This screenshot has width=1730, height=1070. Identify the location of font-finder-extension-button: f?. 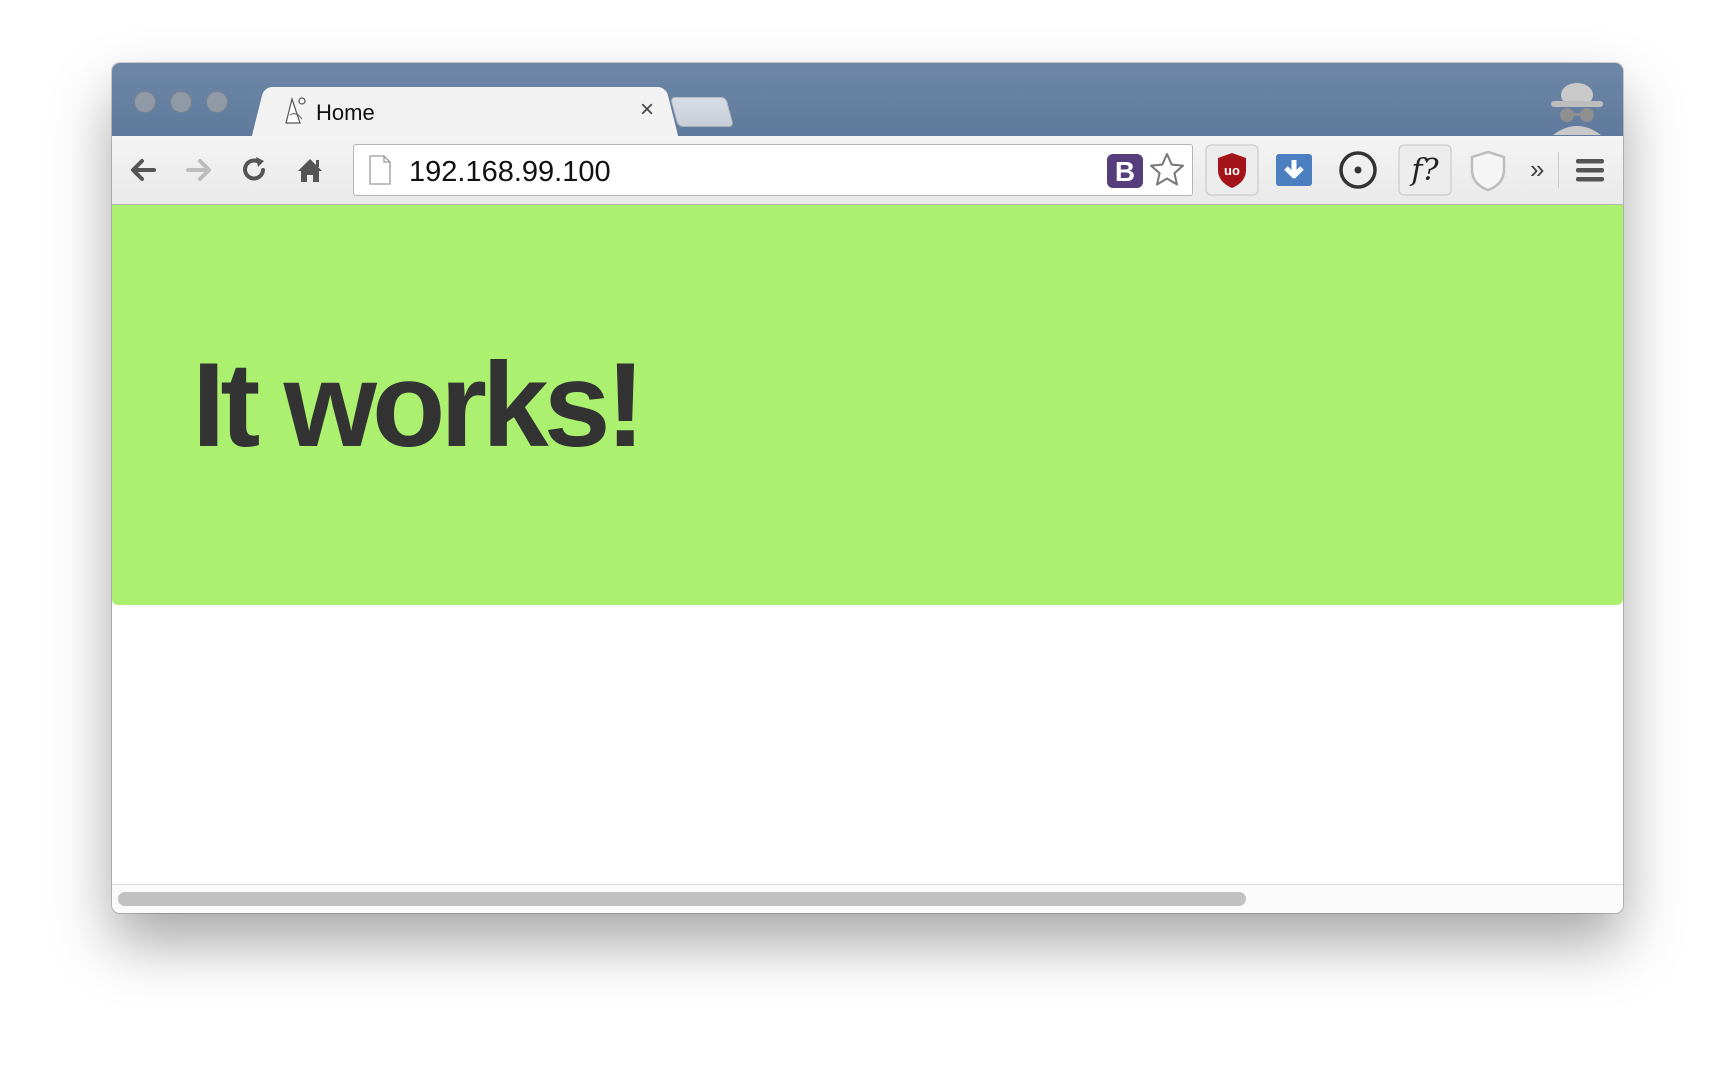
(1425, 170).